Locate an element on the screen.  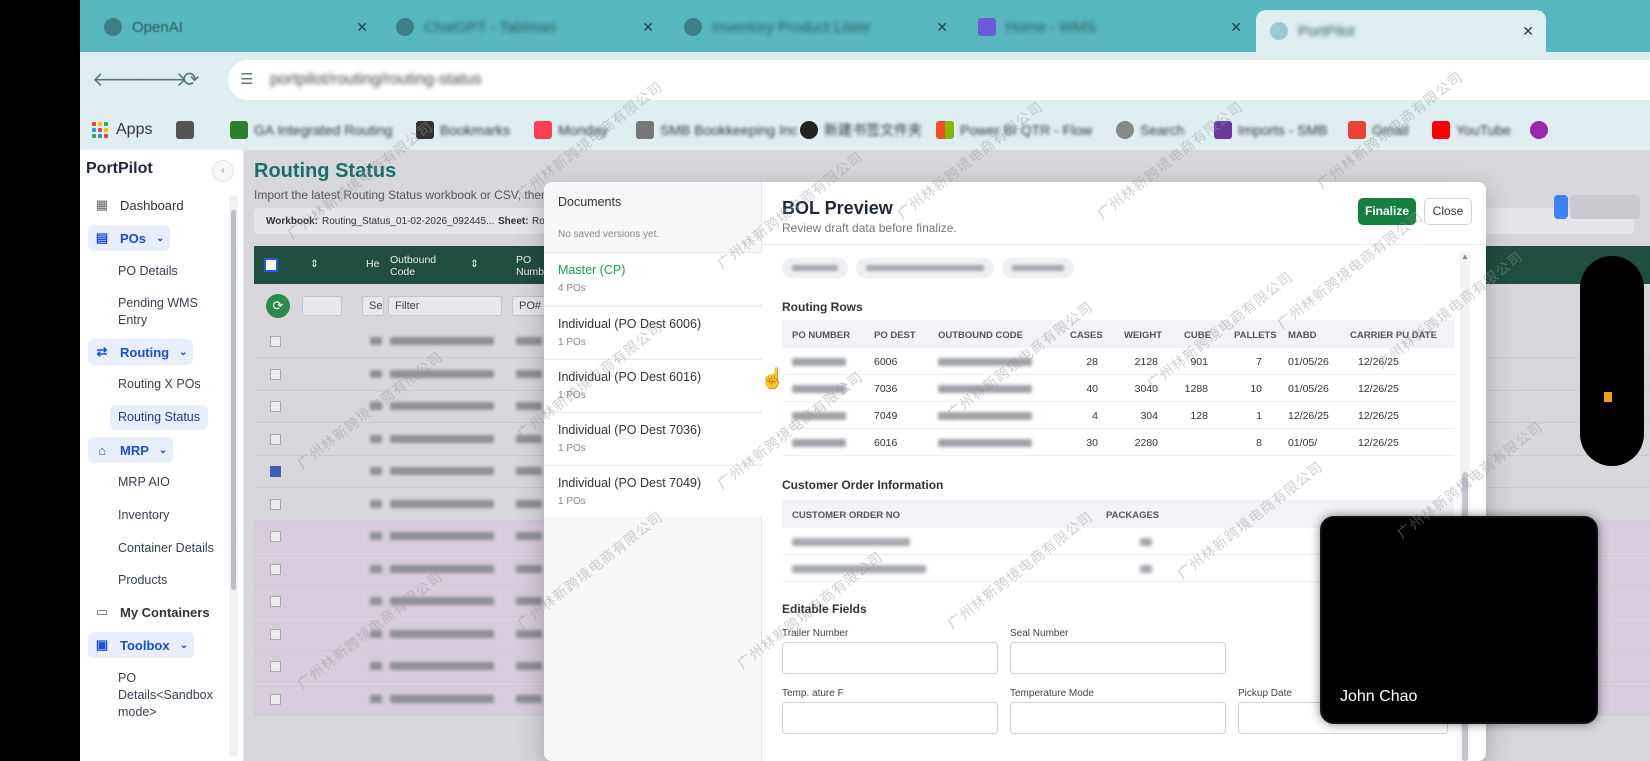
bookmark-item: SMB Bookkeeping Inc is located at coordinates (717, 130).